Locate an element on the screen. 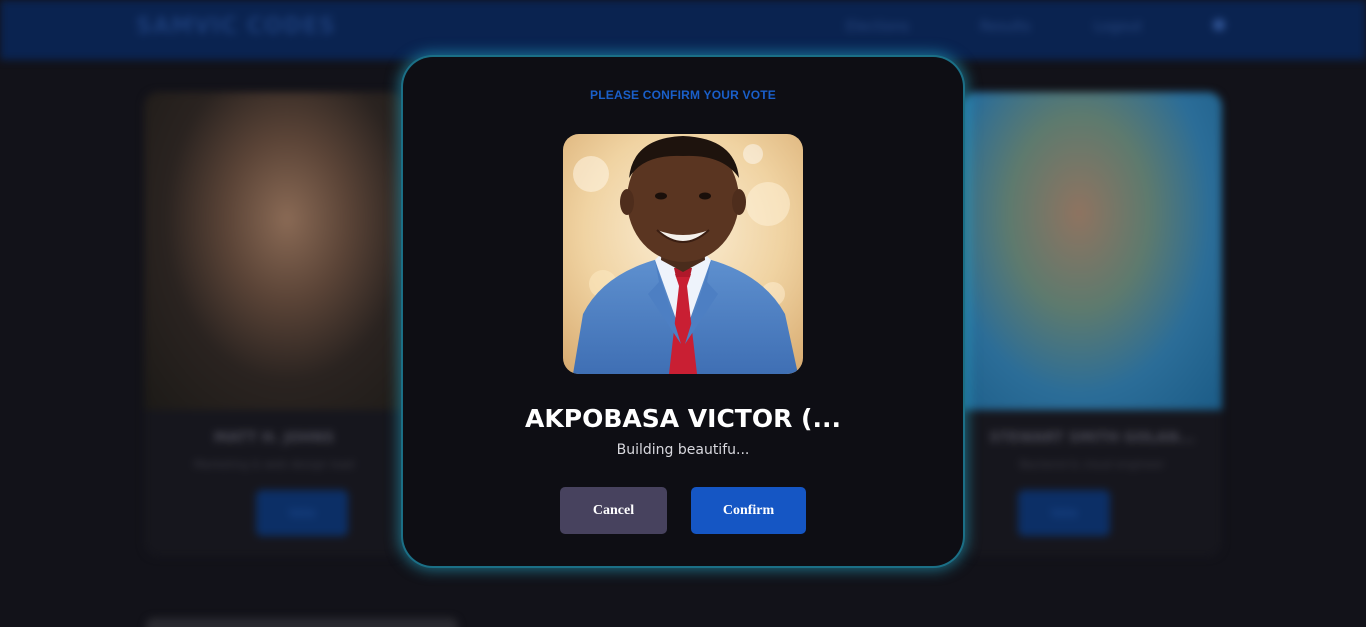  card-candidate-name: MATT H. JOHNS is located at coordinates (274, 438).